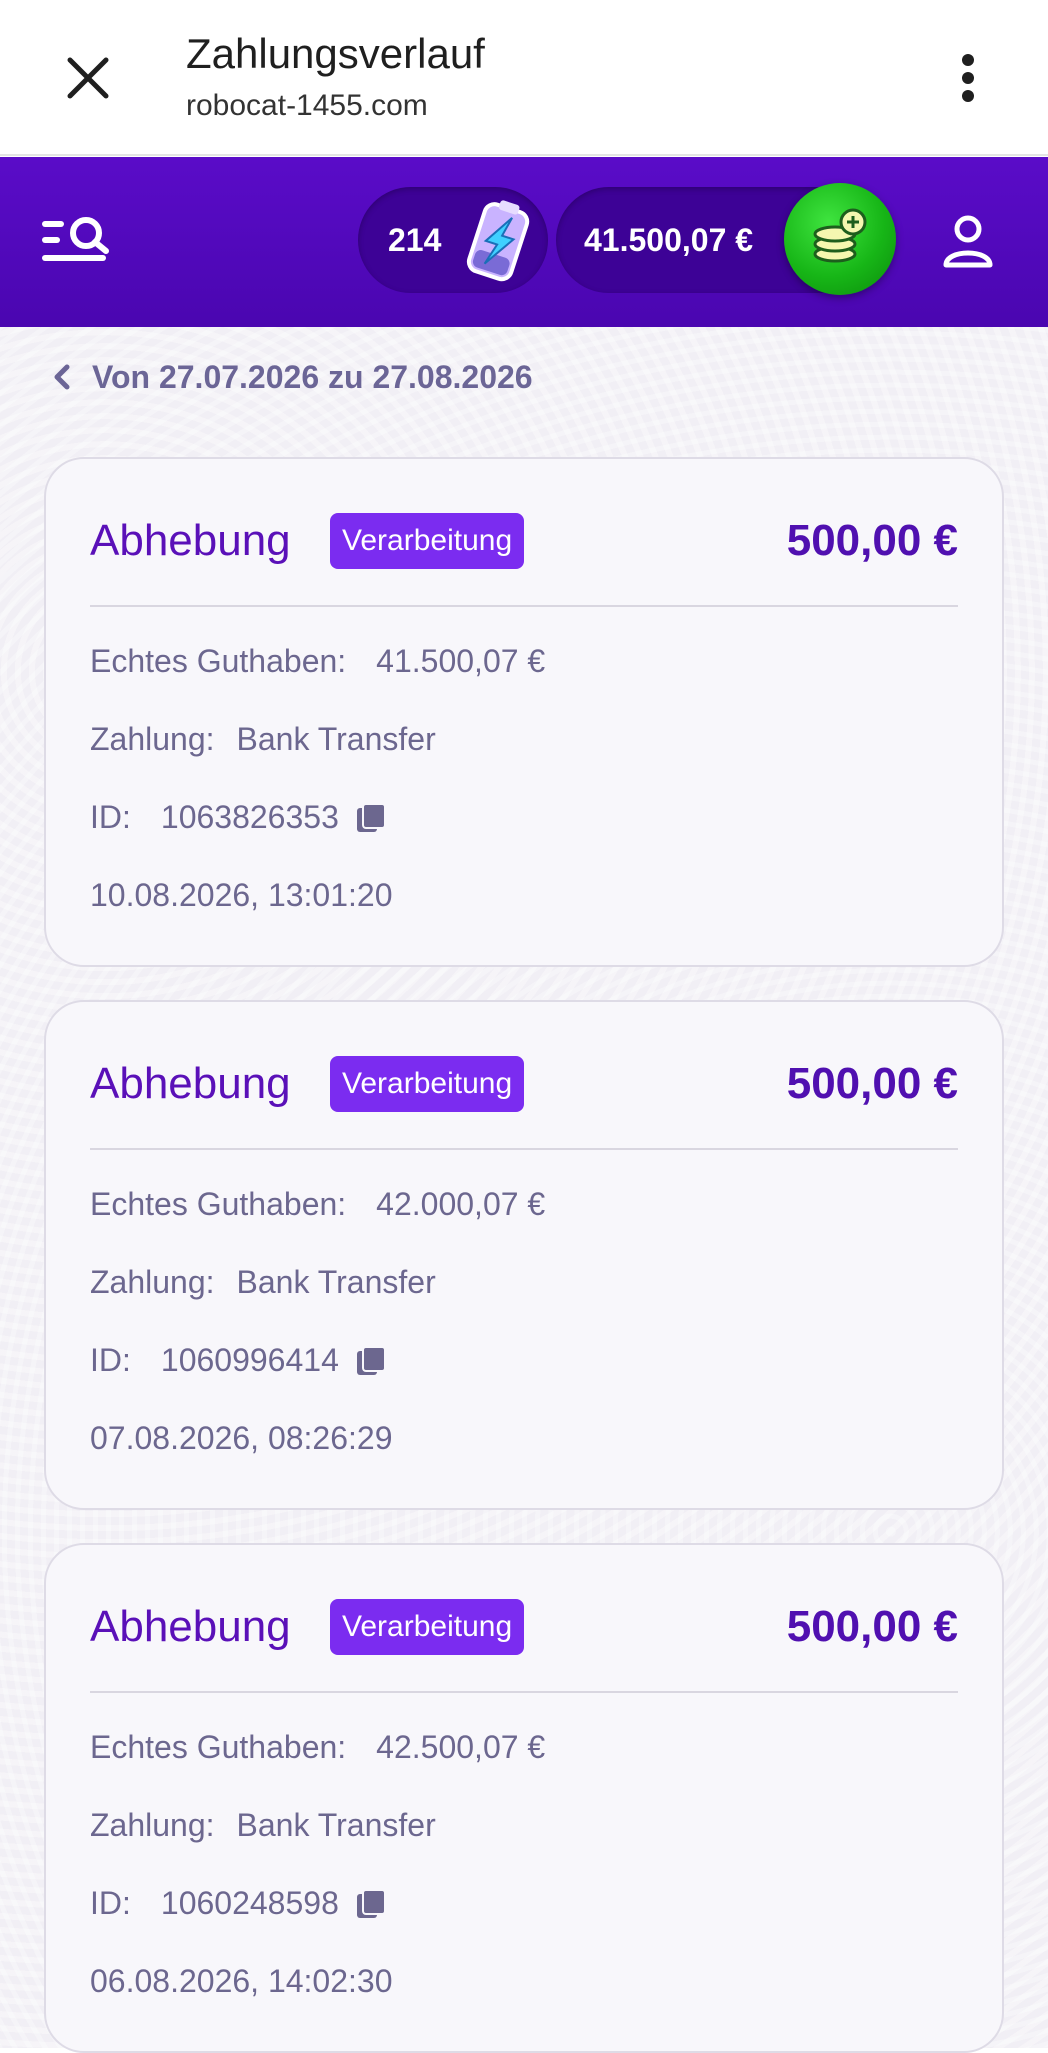 This screenshot has width=1048, height=2053. I want to click on browser-title-block: Zahlungsverlauf robocat-1455.com, so click(335, 77).